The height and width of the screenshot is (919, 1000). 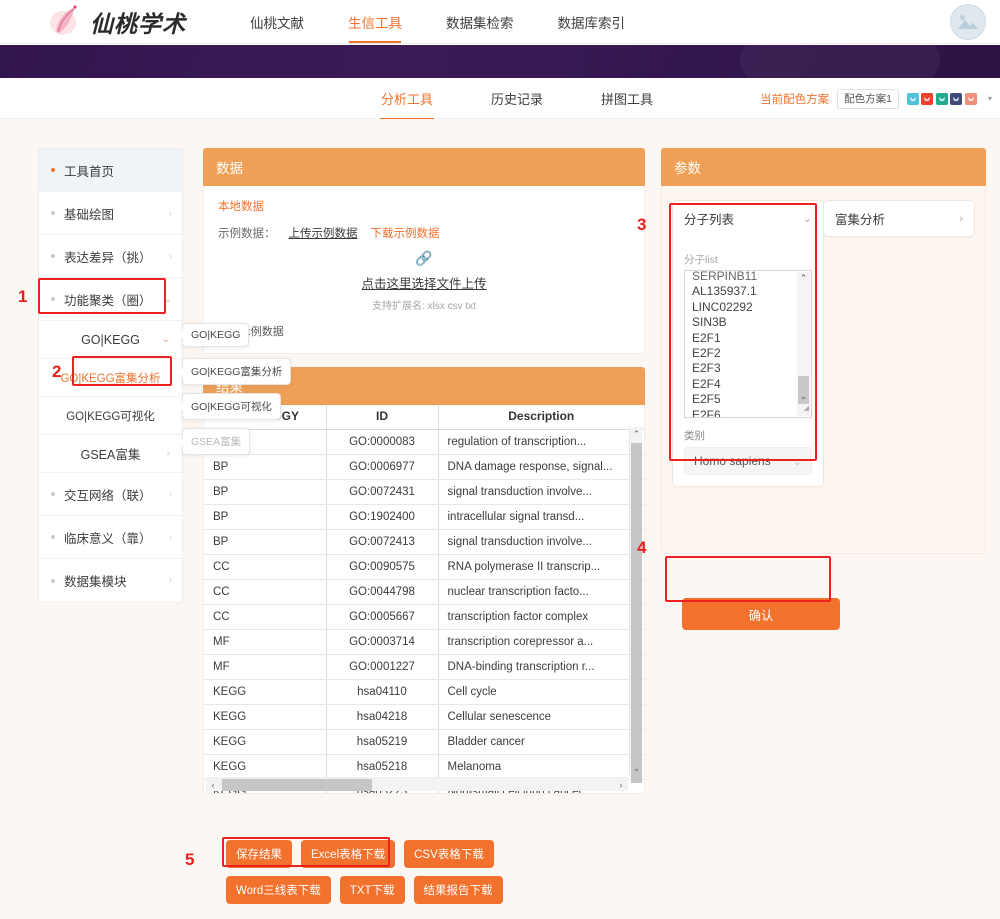 I want to click on chevron-down-icon: ⌄, so click(x=807, y=219).